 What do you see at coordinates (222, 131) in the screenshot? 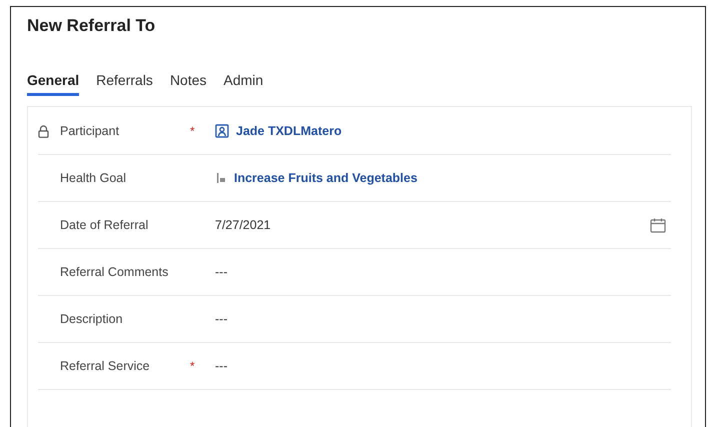
I see `contact-card-icon` at bounding box center [222, 131].